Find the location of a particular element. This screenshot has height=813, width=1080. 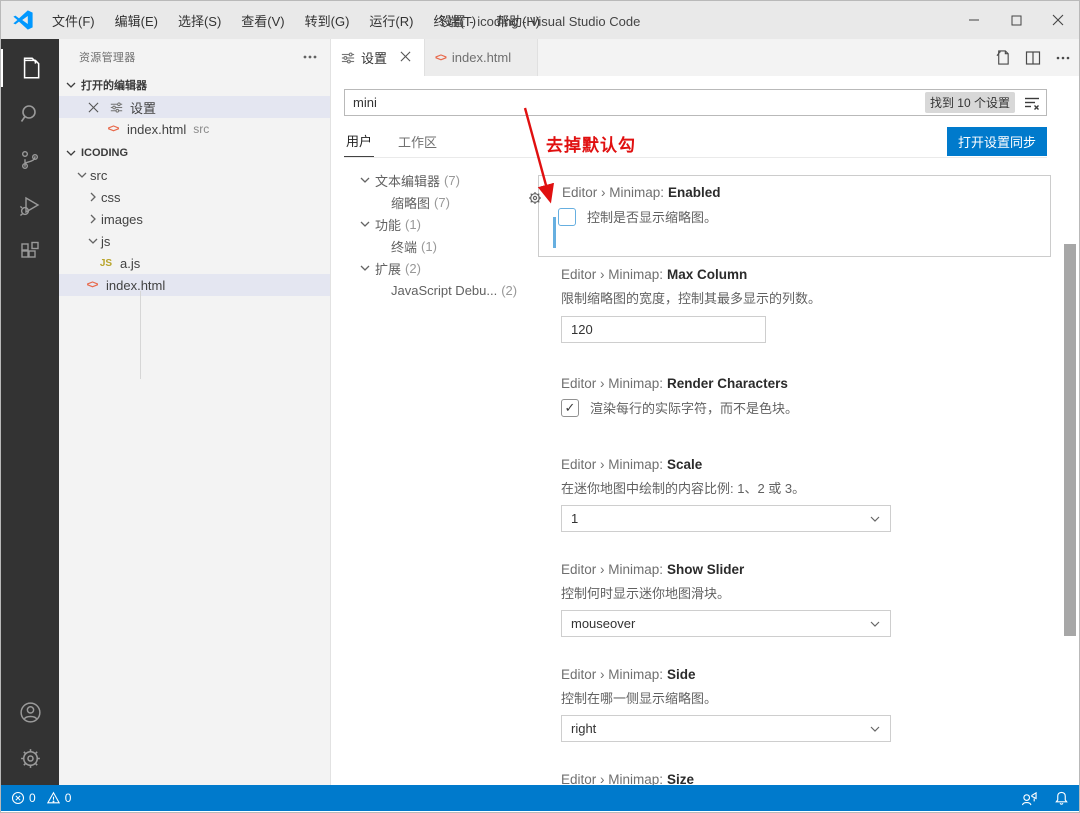

setting-minimap-enabled: Editor › Minimap: Enabled 控制是否显示缩略图。 is located at coordinates (790, 216).